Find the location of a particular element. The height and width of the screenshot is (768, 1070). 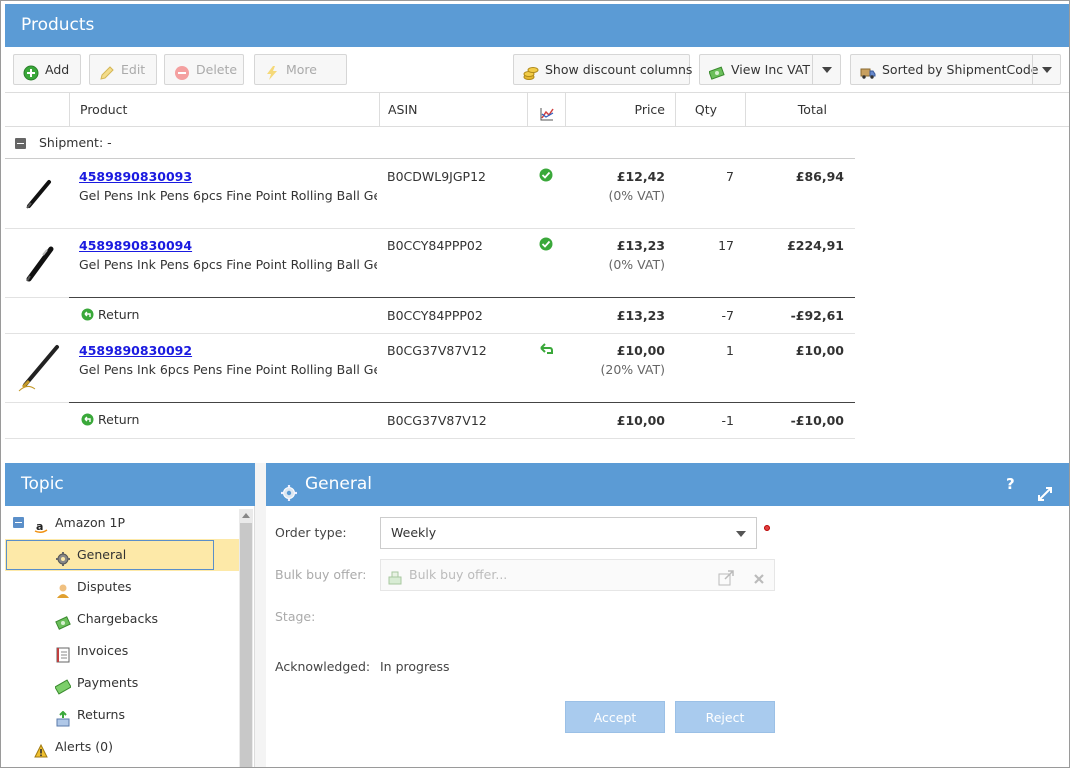

truck-icon is located at coordinates (868, 70).